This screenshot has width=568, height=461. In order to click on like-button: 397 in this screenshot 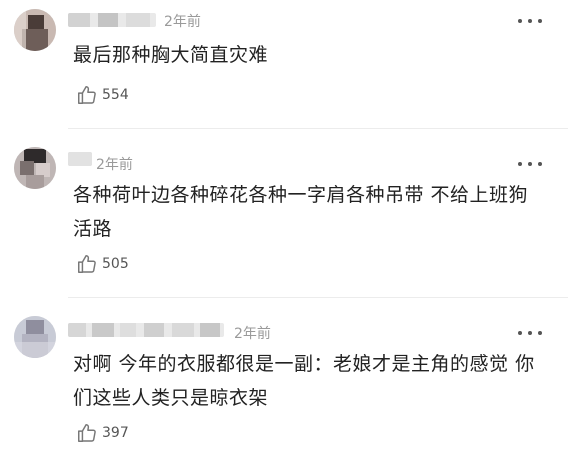, I will do `click(102, 433)`.